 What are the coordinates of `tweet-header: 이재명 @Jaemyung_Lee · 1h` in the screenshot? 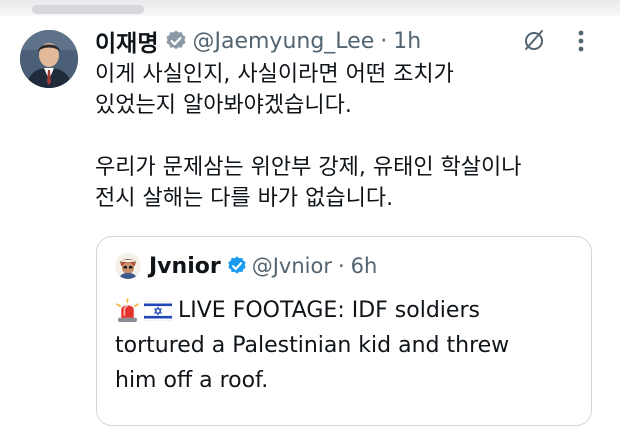 It's located at (258, 41).